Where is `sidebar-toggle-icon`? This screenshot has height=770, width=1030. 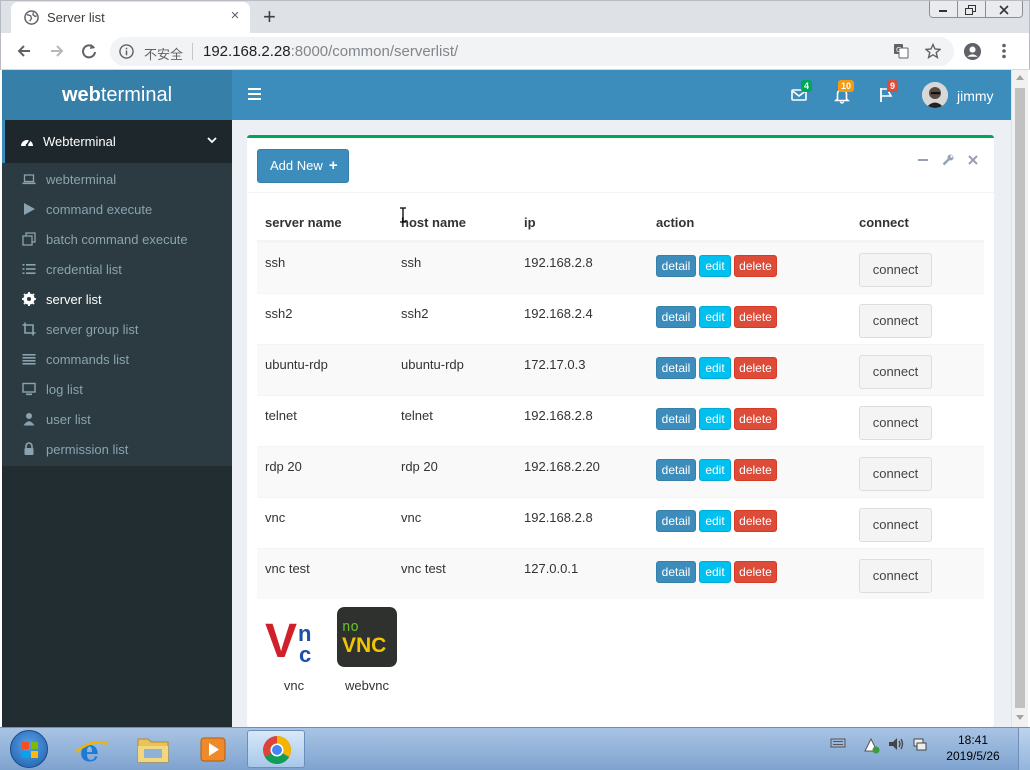 sidebar-toggle-icon is located at coordinates (254, 94).